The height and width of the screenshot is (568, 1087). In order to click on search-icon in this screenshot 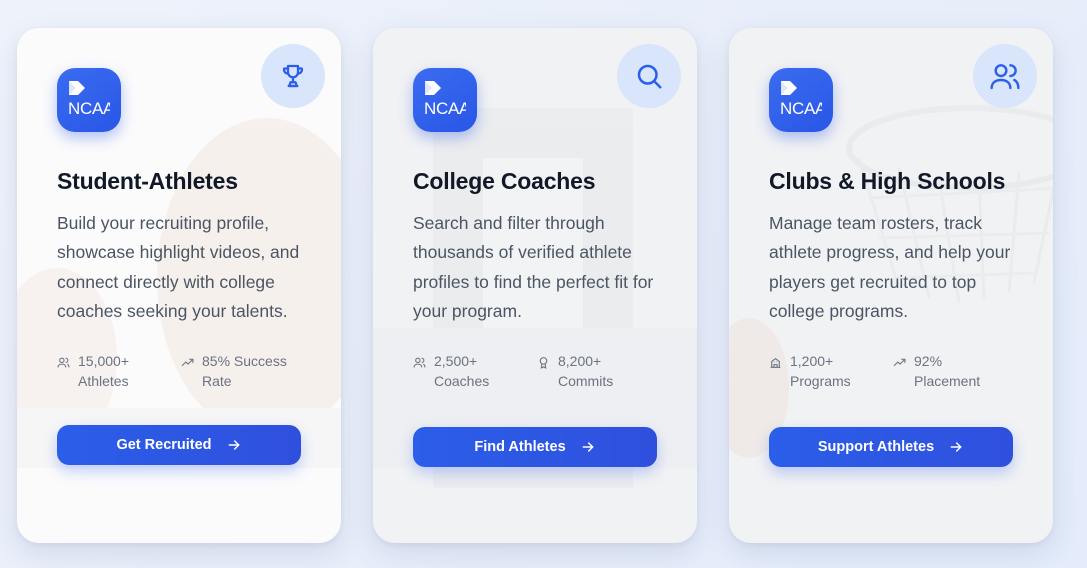, I will do `click(649, 76)`.